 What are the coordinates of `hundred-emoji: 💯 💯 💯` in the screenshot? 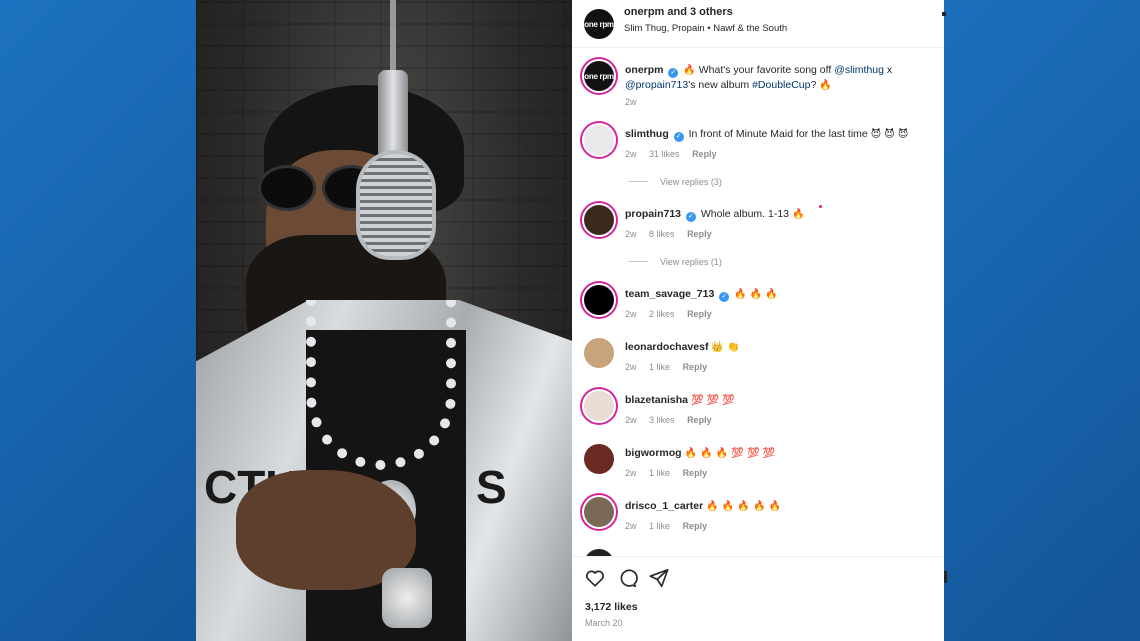 It's located at (712, 400).